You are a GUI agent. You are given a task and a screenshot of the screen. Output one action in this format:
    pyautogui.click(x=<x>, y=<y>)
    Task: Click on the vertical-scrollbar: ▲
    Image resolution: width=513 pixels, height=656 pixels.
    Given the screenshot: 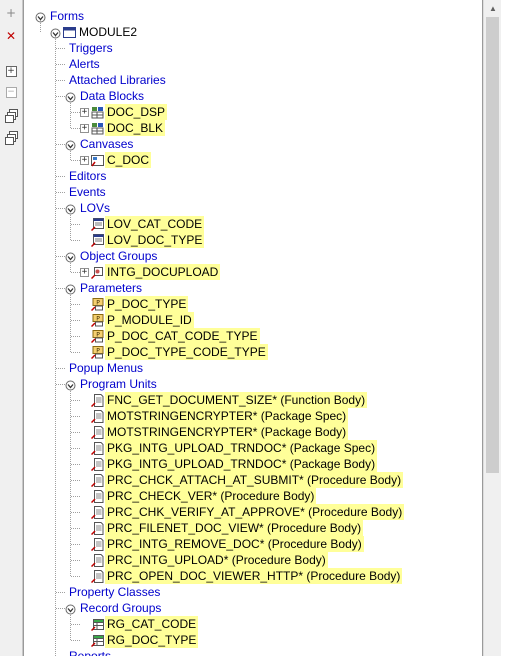 What is the action you would take?
    pyautogui.click(x=492, y=328)
    